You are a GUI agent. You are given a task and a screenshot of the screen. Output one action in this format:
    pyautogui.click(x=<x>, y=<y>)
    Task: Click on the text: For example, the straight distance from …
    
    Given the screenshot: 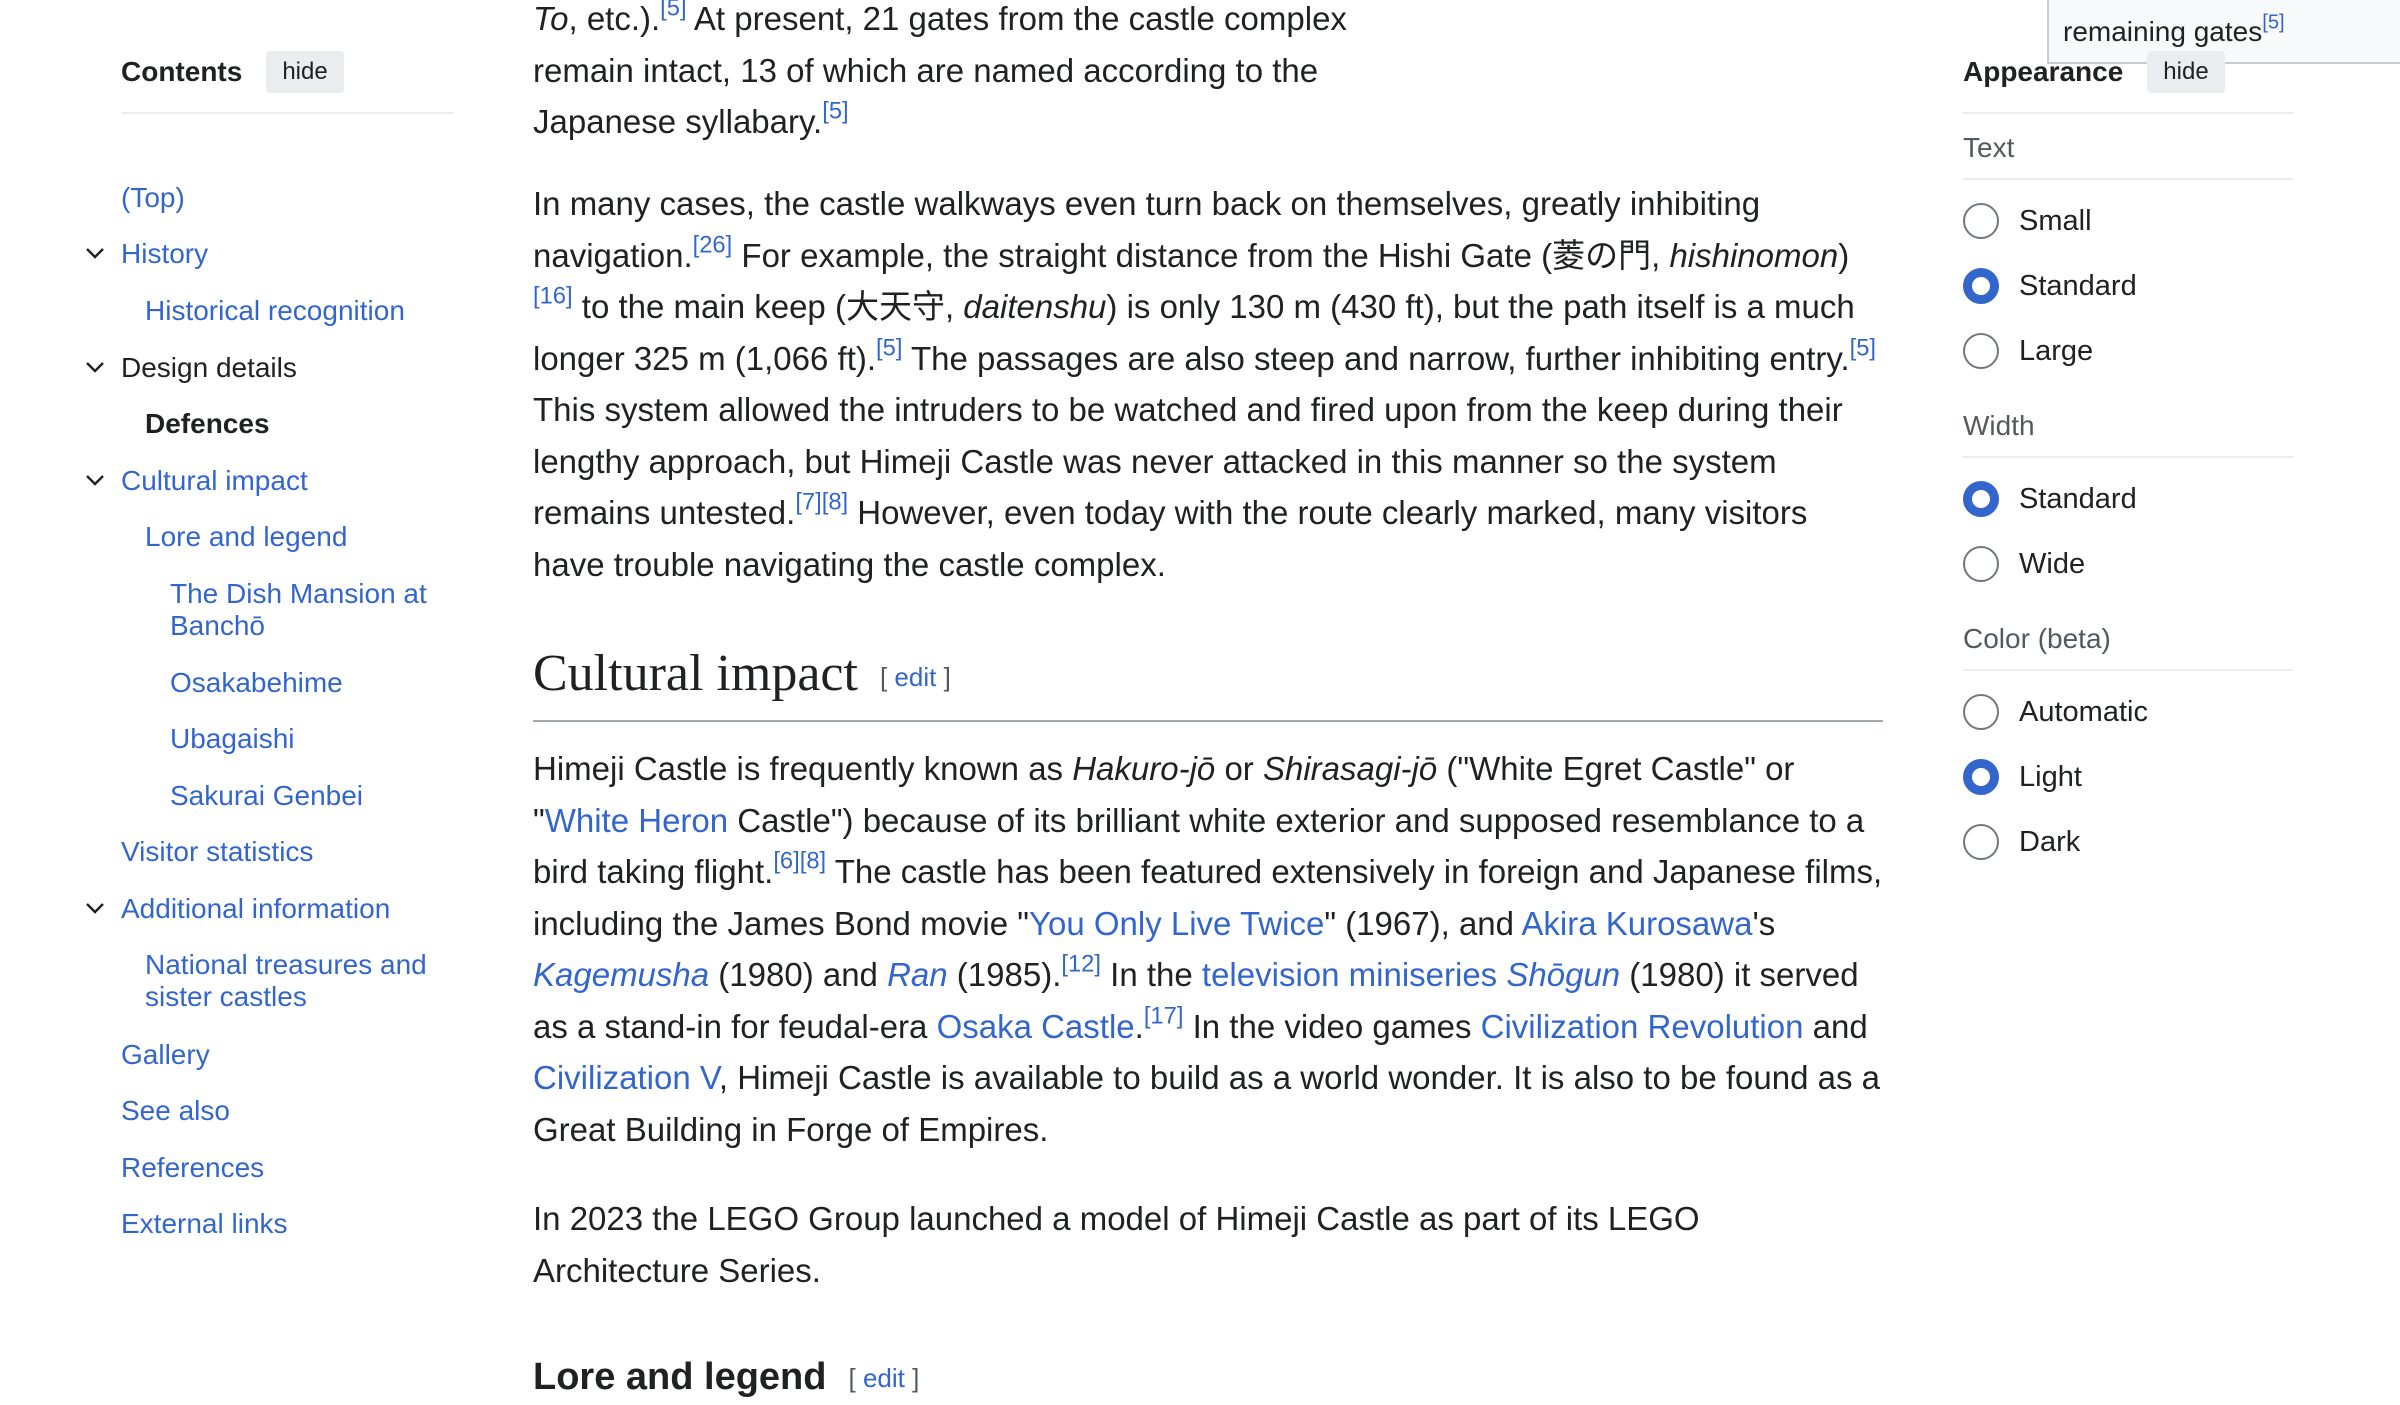 What is the action you would take?
    pyautogui.click(x=1201, y=255)
    